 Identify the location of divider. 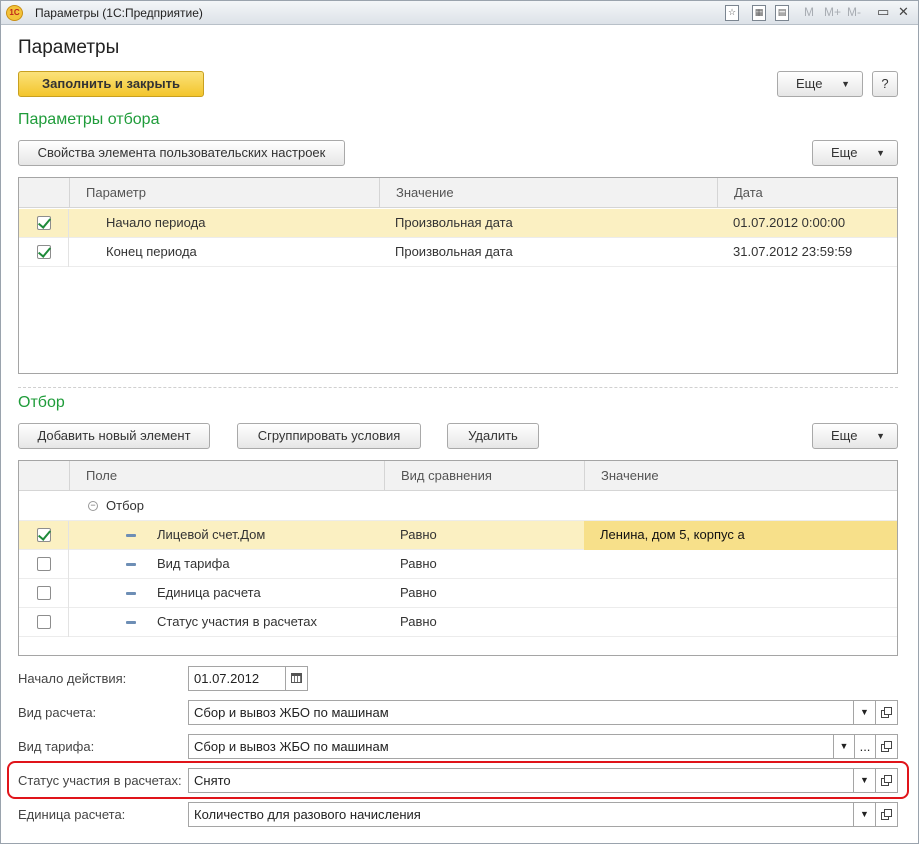
(458, 387).